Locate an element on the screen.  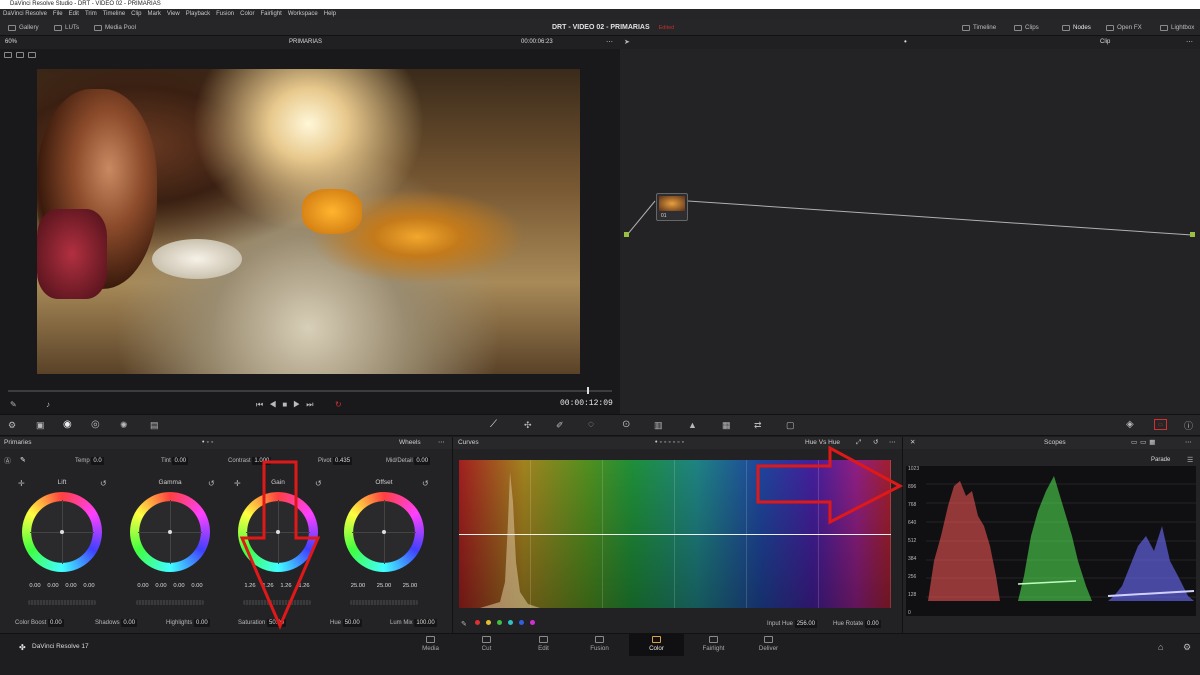
offset-r-value: 25.00 is located at coordinates (358, 586).